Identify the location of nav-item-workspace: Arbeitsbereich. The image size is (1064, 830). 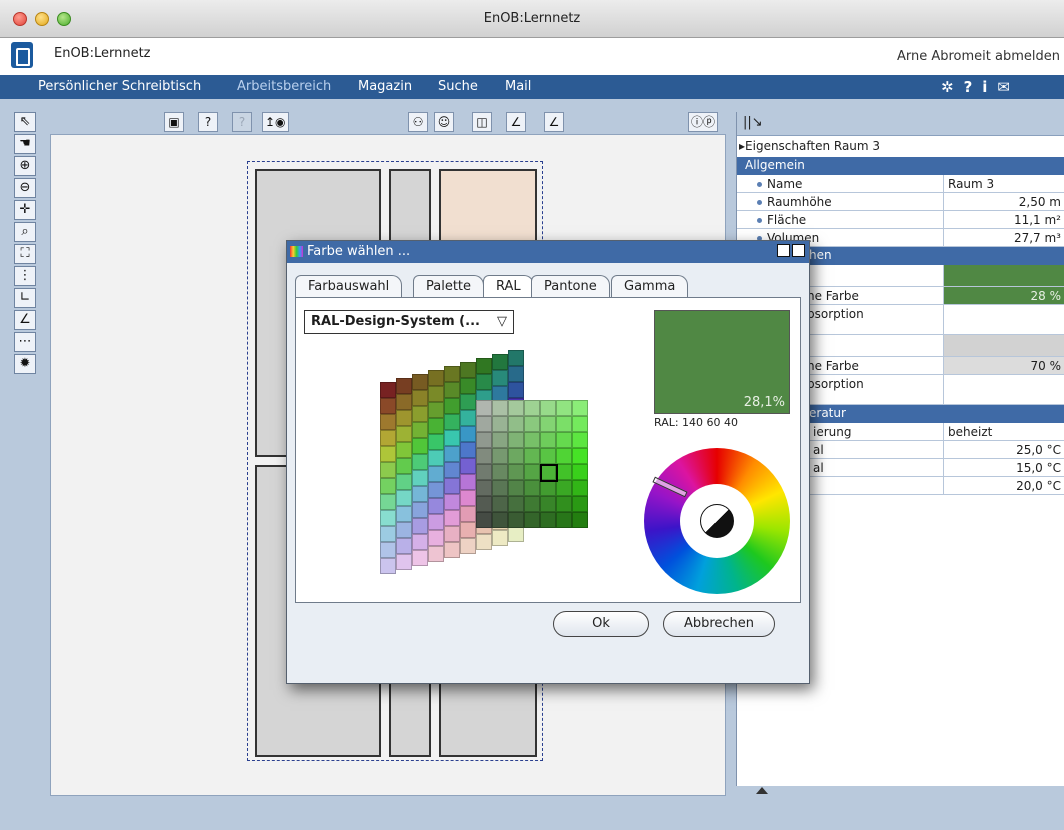
(284, 86).